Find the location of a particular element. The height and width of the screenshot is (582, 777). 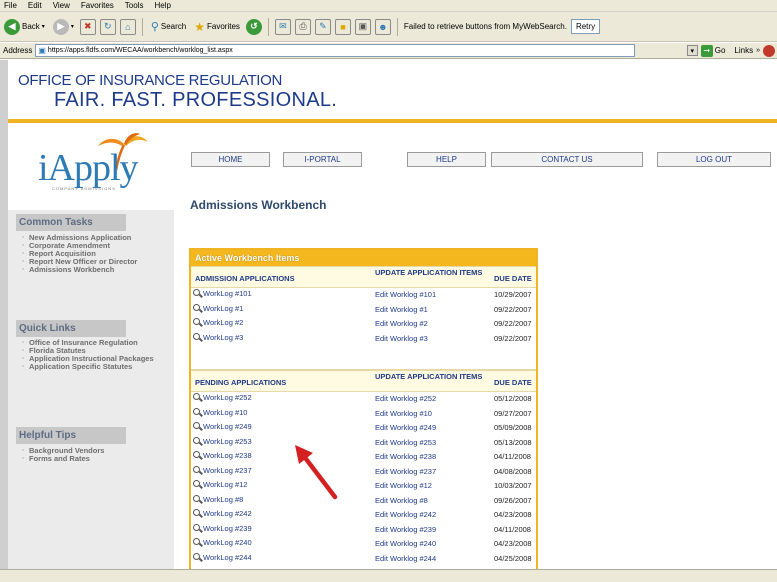

sidebar-item-admissions-workbench: Admissions Workbench is located at coordinates (92, 270).